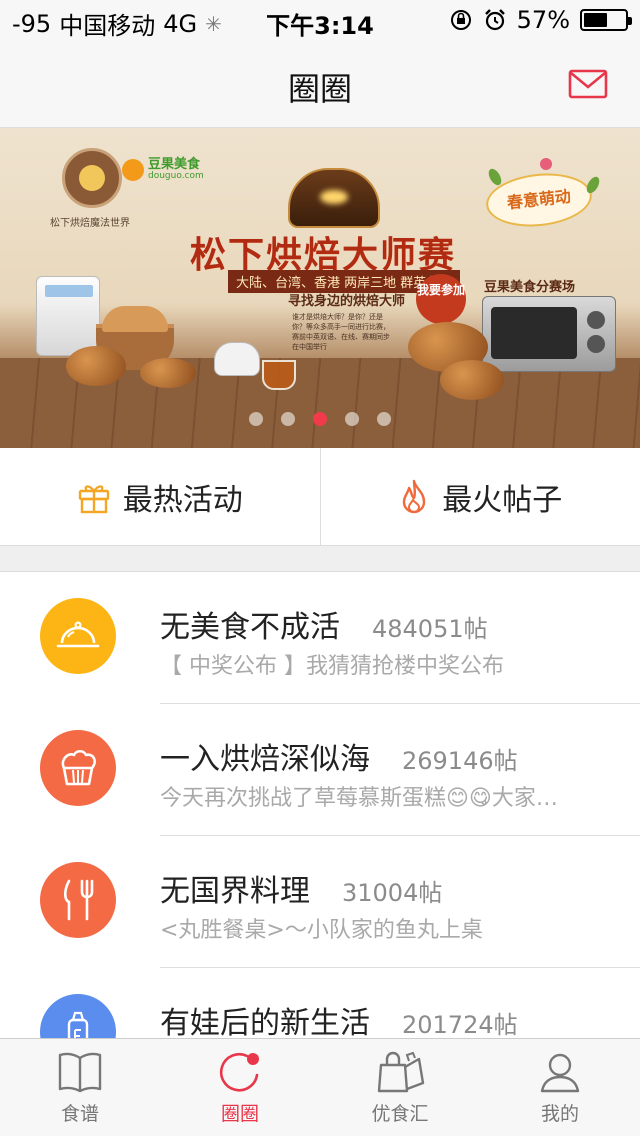 This screenshot has height=1136, width=640. I want to click on circle-text: 有娃后的新生活 201724帖, so click(400, 1003).